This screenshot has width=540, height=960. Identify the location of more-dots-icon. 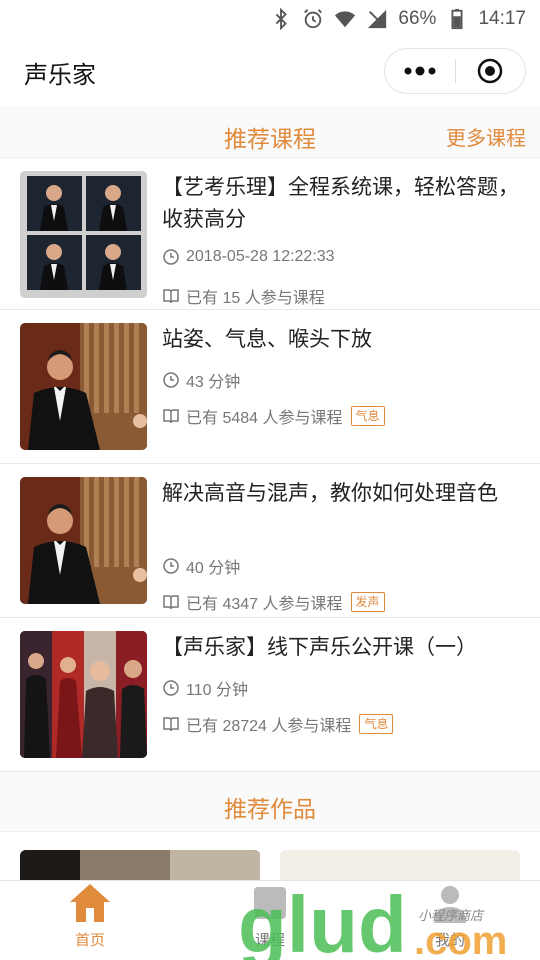
(420, 71).